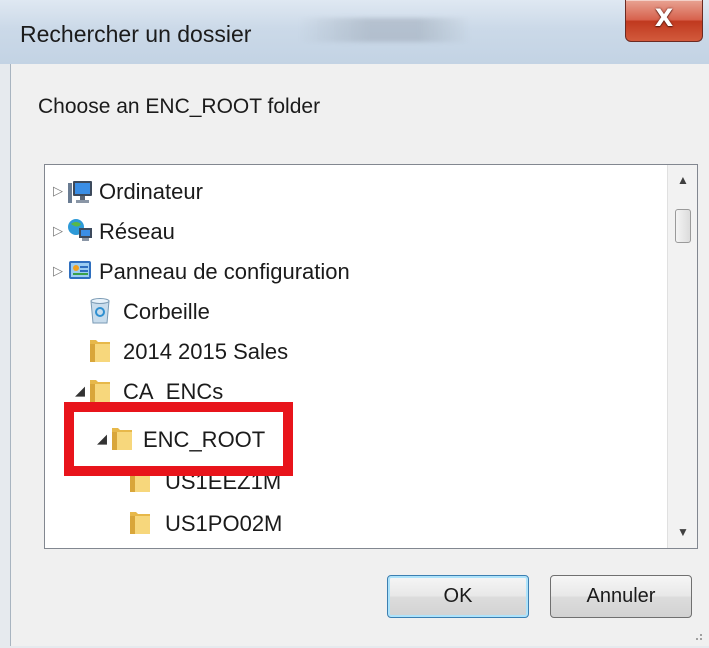 The image size is (709, 648). What do you see at coordinates (682, 356) in the screenshot?
I see `vertical-scrollbar: ▲ ▼` at bounding box center [682, 356].